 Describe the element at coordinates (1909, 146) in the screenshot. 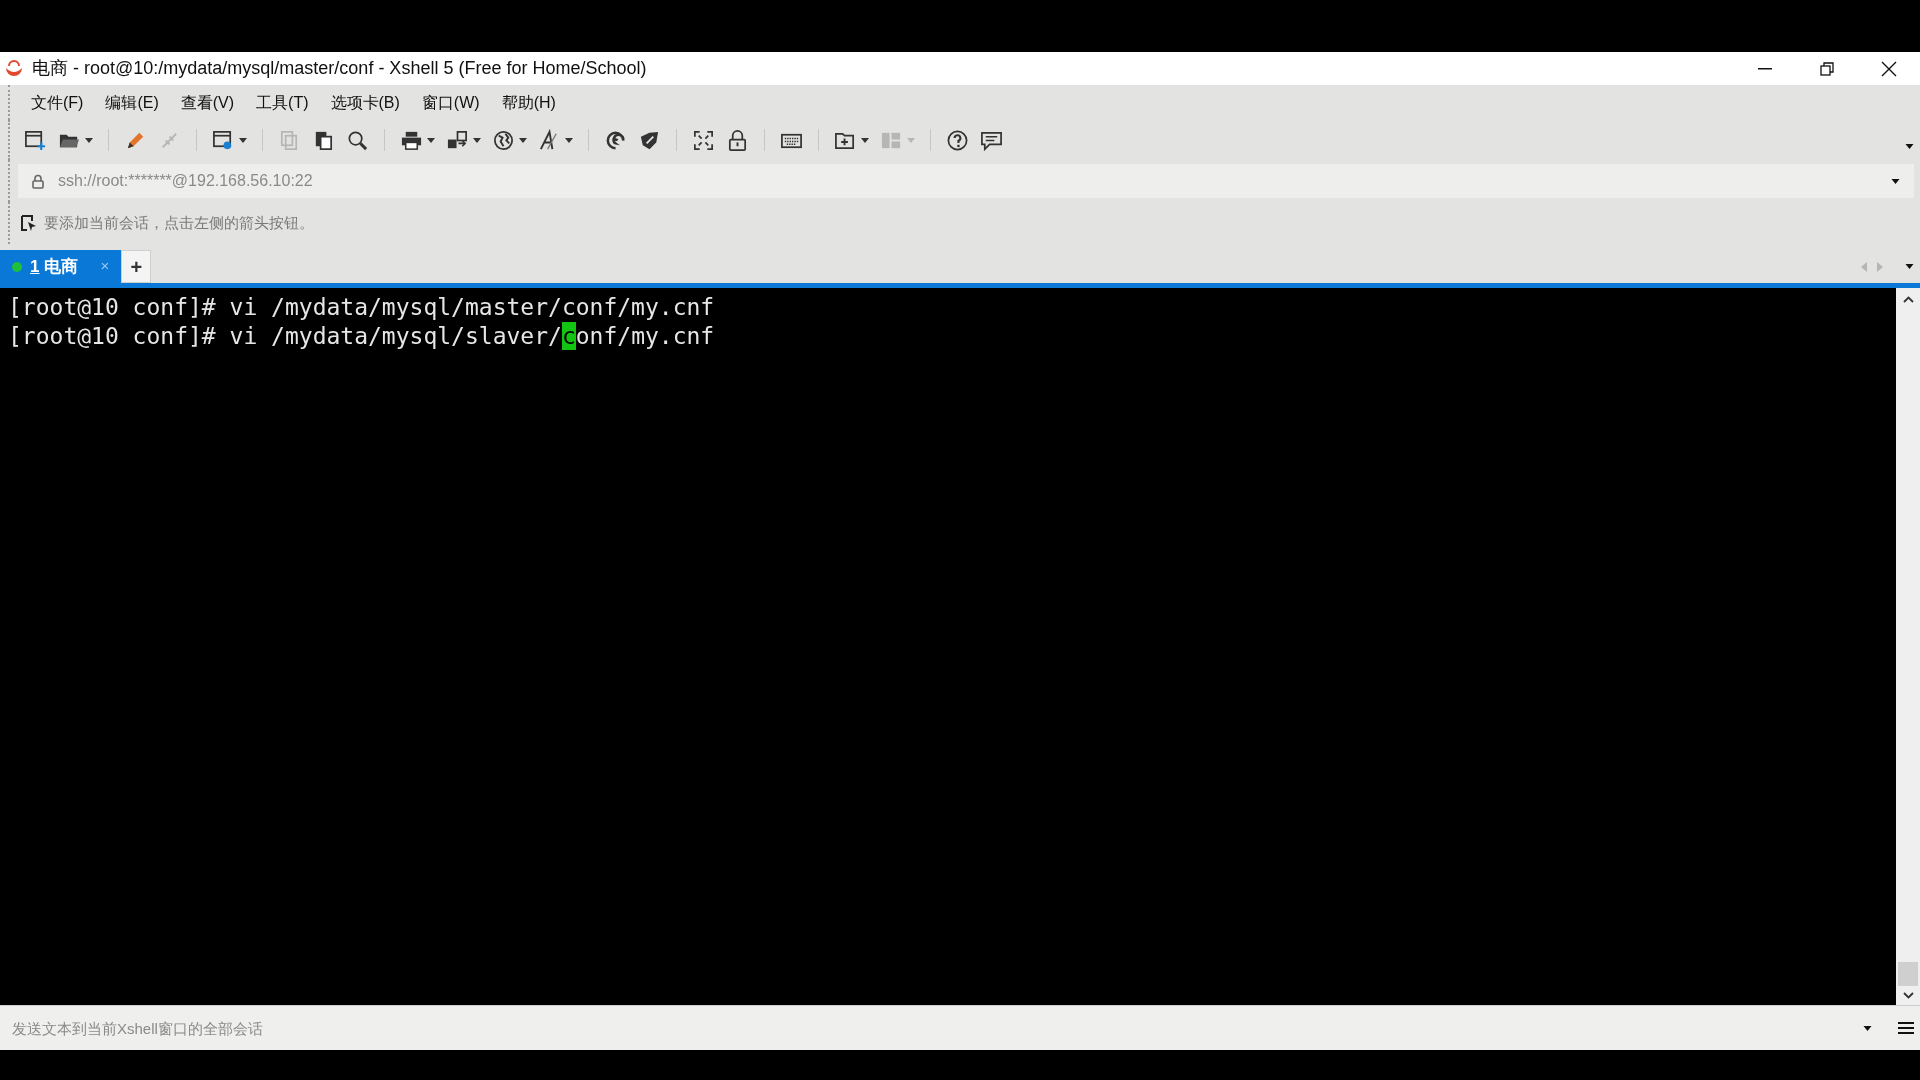

I see `toolbar-overflow-icon` at that location.